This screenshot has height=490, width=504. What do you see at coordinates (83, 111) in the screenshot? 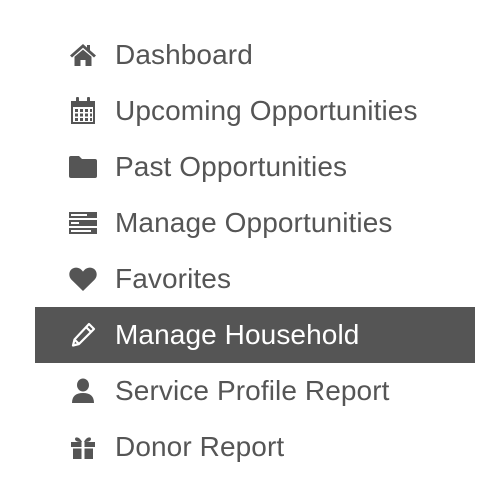
I see `calendar-icon` at bounding box center [83, 111].